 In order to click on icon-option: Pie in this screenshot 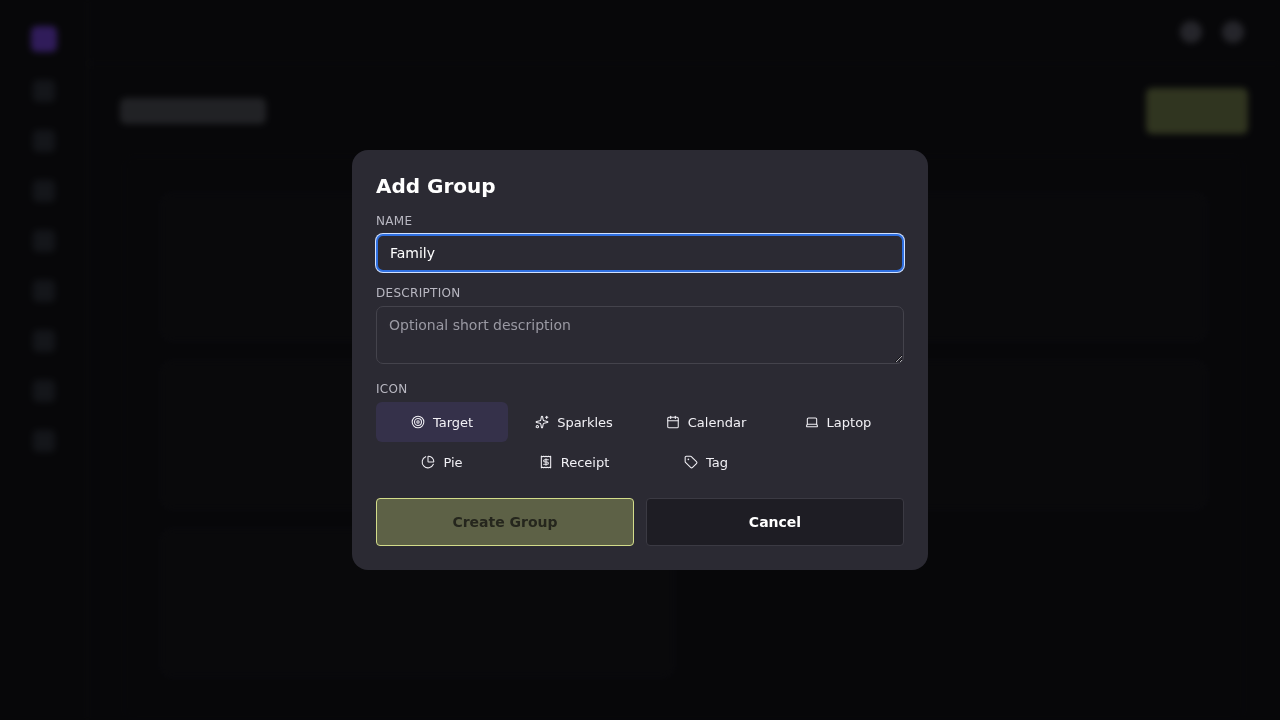, I will do `click(442, 462)`.